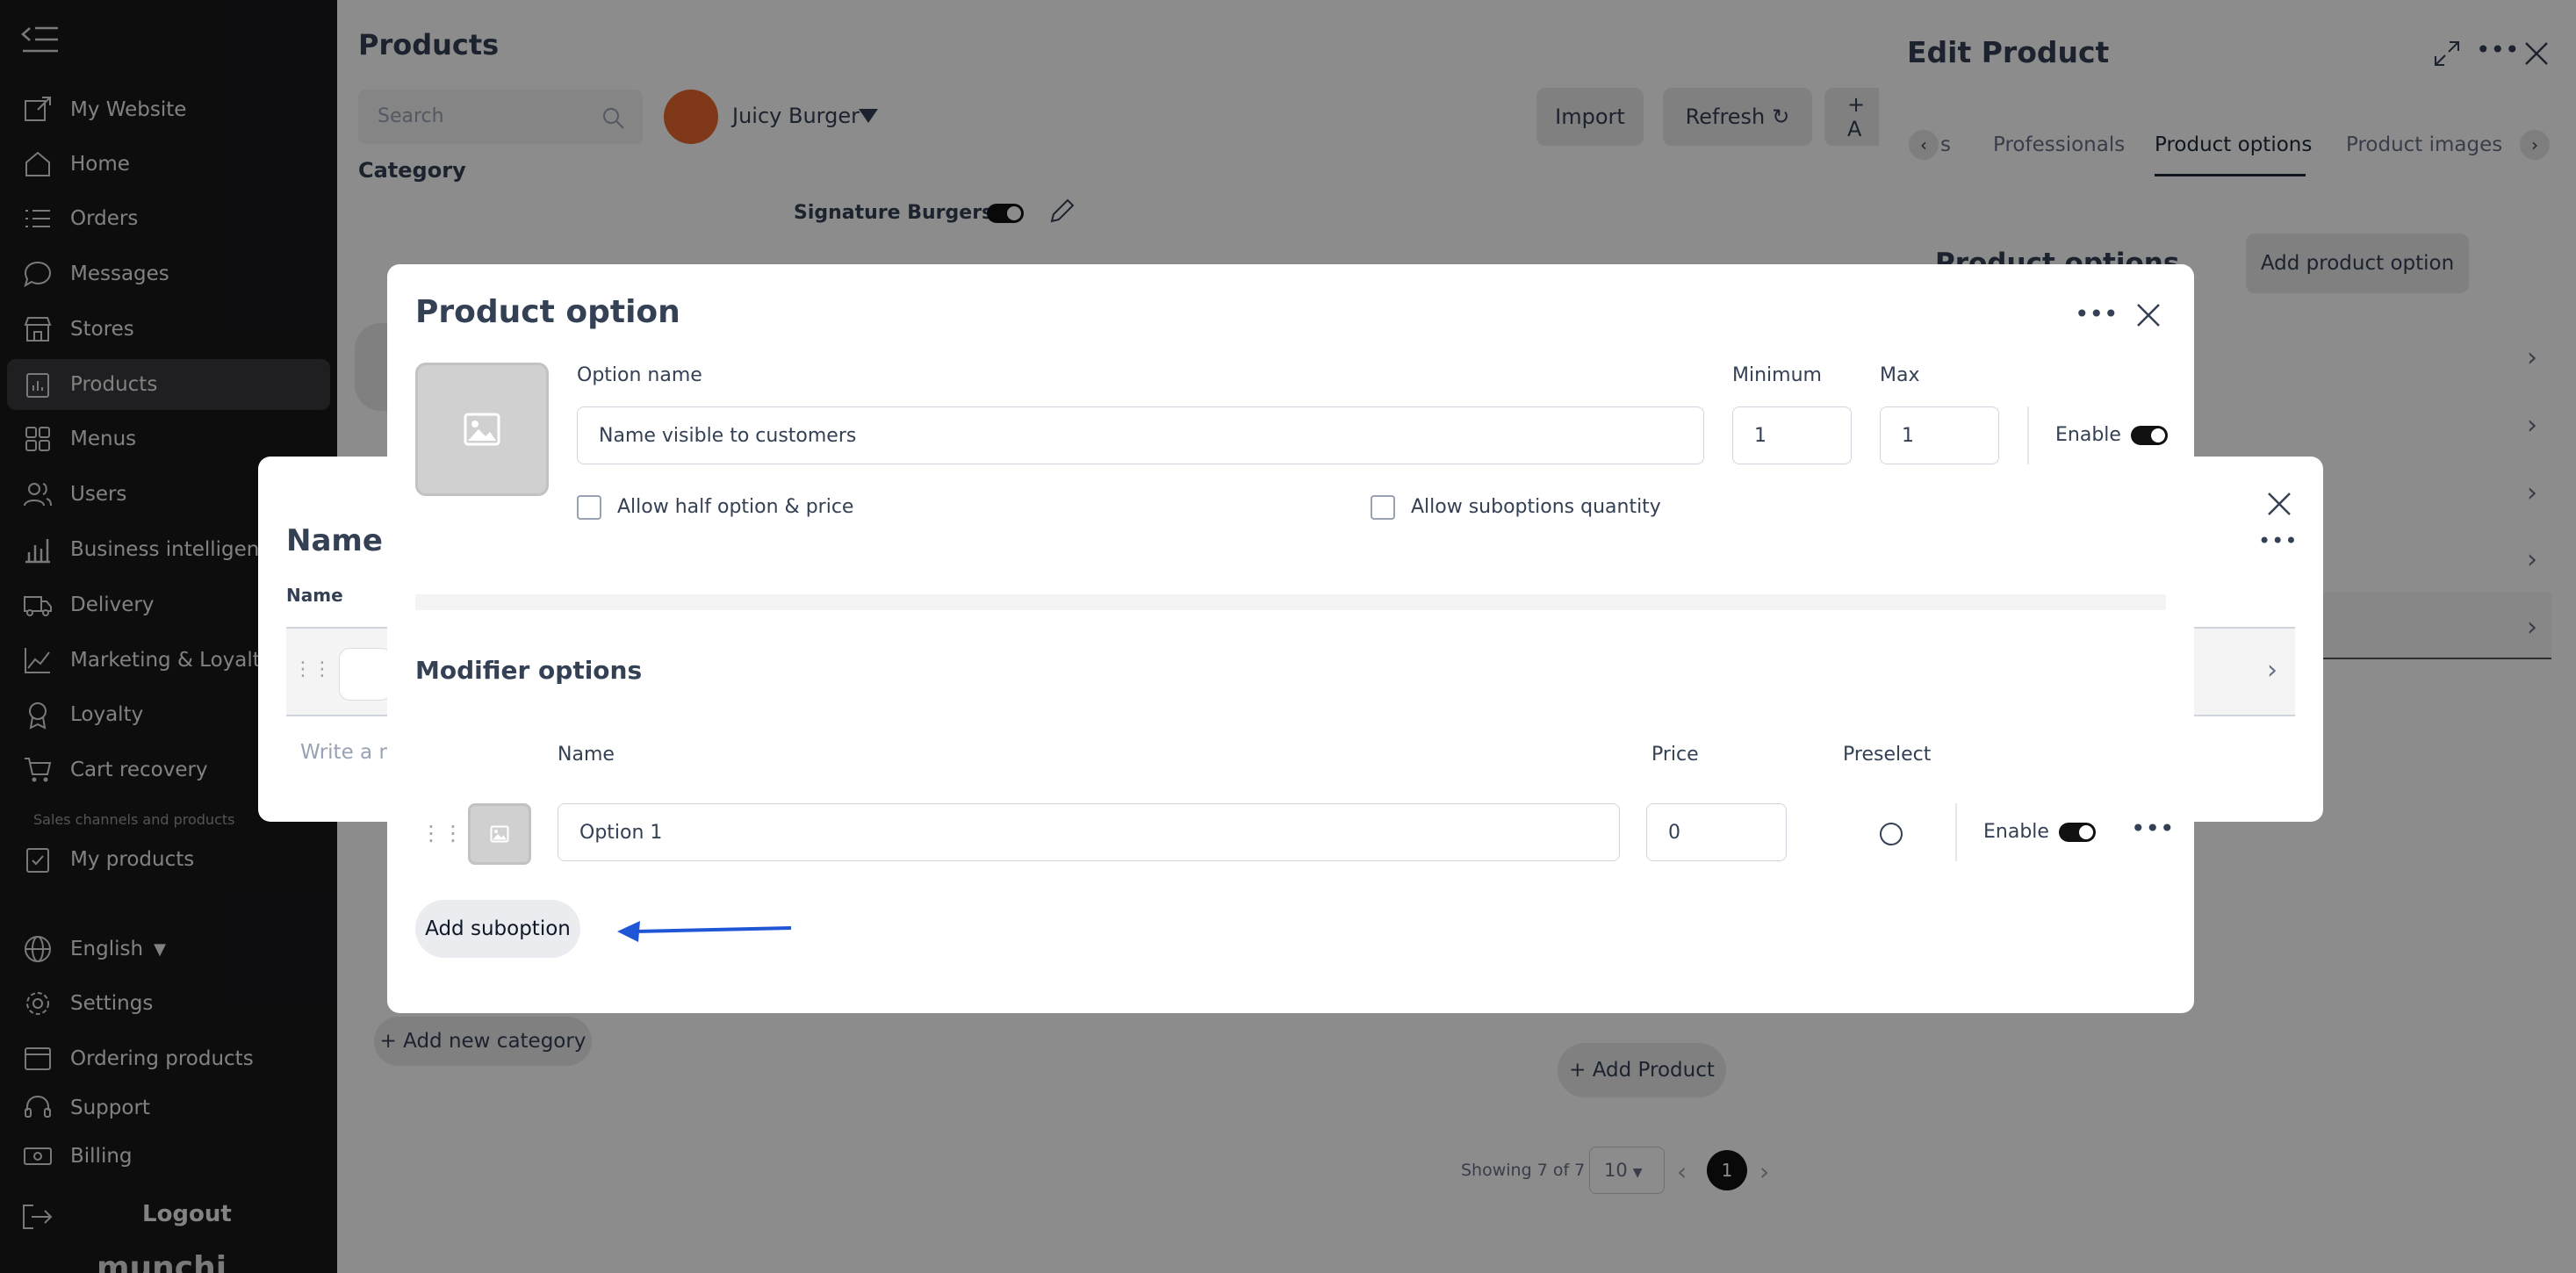  What do you see at coordinates (1939, 435) in the screenshot?
I see `max-input: 1` at bounding box center [1939, 435].